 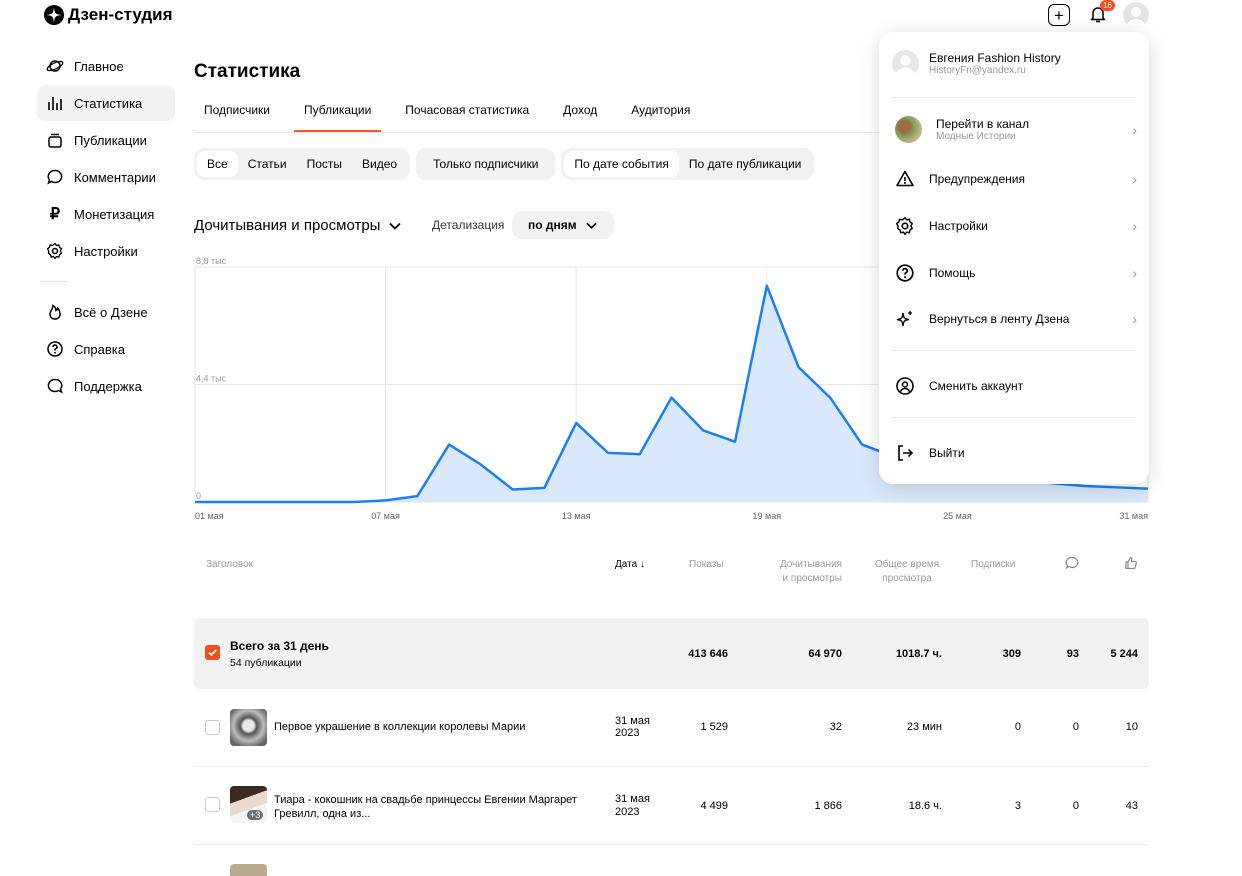 What do you see at coordinates (211, 261) in the screenshot?
I see `y-tick-label: 8,8 тыс` at bounding box center [211, 261].